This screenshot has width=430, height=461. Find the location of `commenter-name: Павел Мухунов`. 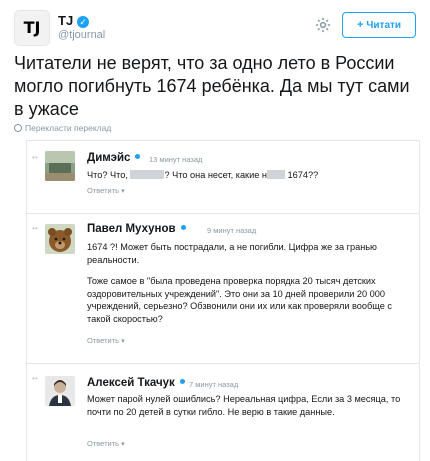

commenter-name: Павел Мухунов is located at coordinates (136, 229).